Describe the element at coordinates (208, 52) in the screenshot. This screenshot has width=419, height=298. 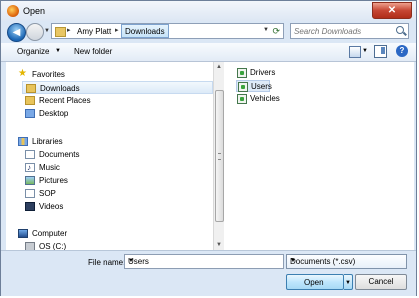
I see `command-bar: Organize ▼ New folder ▼ ?` at that location.